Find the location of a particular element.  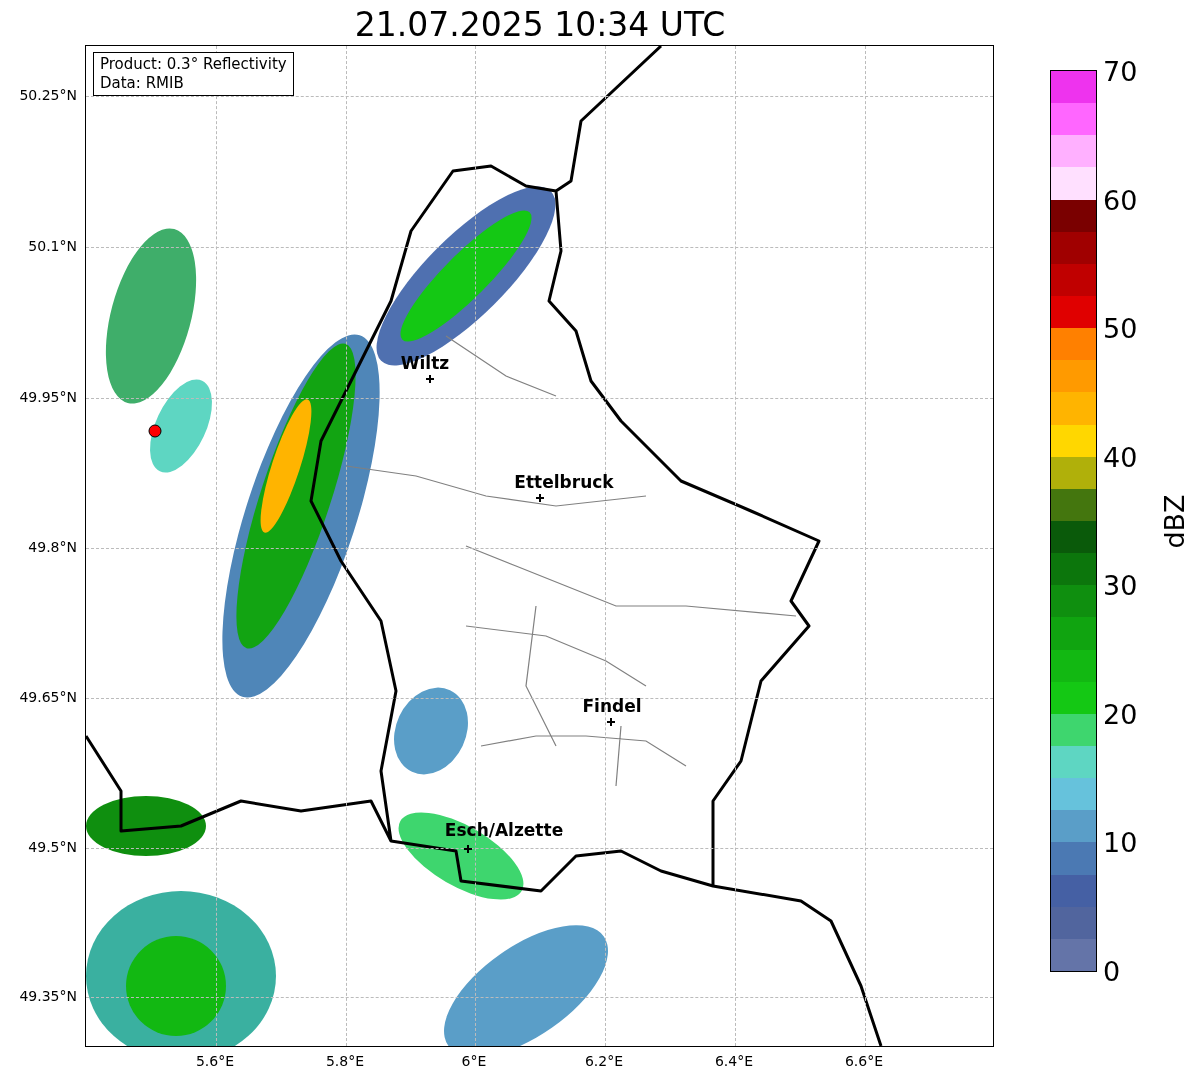

city-label: Findel is located at coordinates (612, 706).